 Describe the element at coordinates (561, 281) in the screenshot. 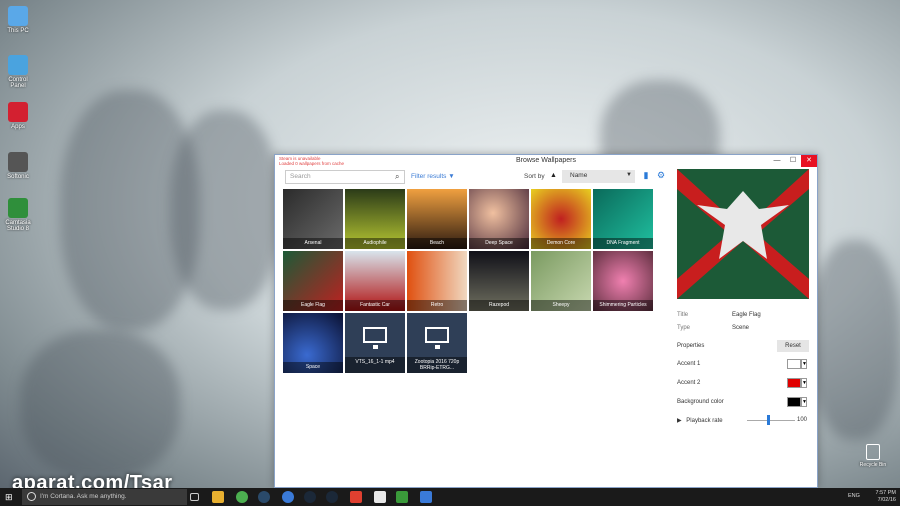

I see `wallpaper-tile: Sheepy` at that location.